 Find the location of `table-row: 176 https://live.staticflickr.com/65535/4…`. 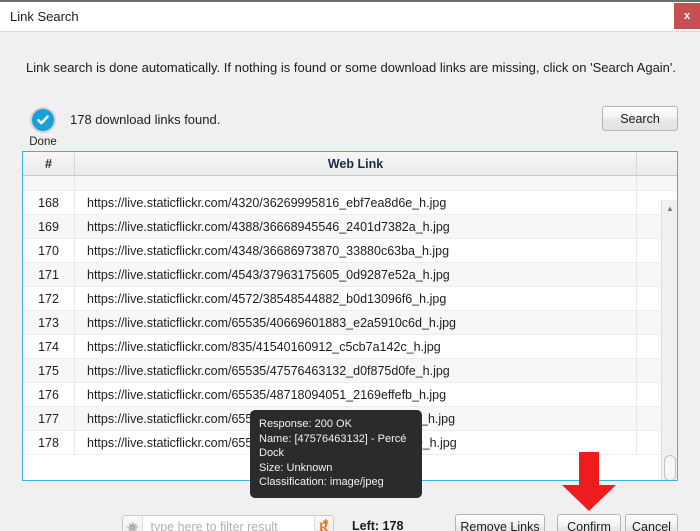

table-row: 176 https://live.staticflickr.com/65535/4… is located at coordinates (350, 395).